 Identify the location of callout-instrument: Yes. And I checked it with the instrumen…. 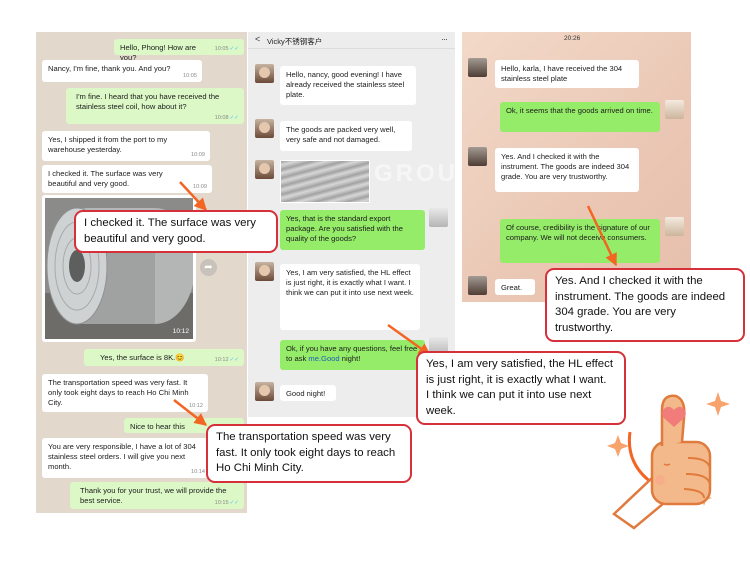
(645, 305).